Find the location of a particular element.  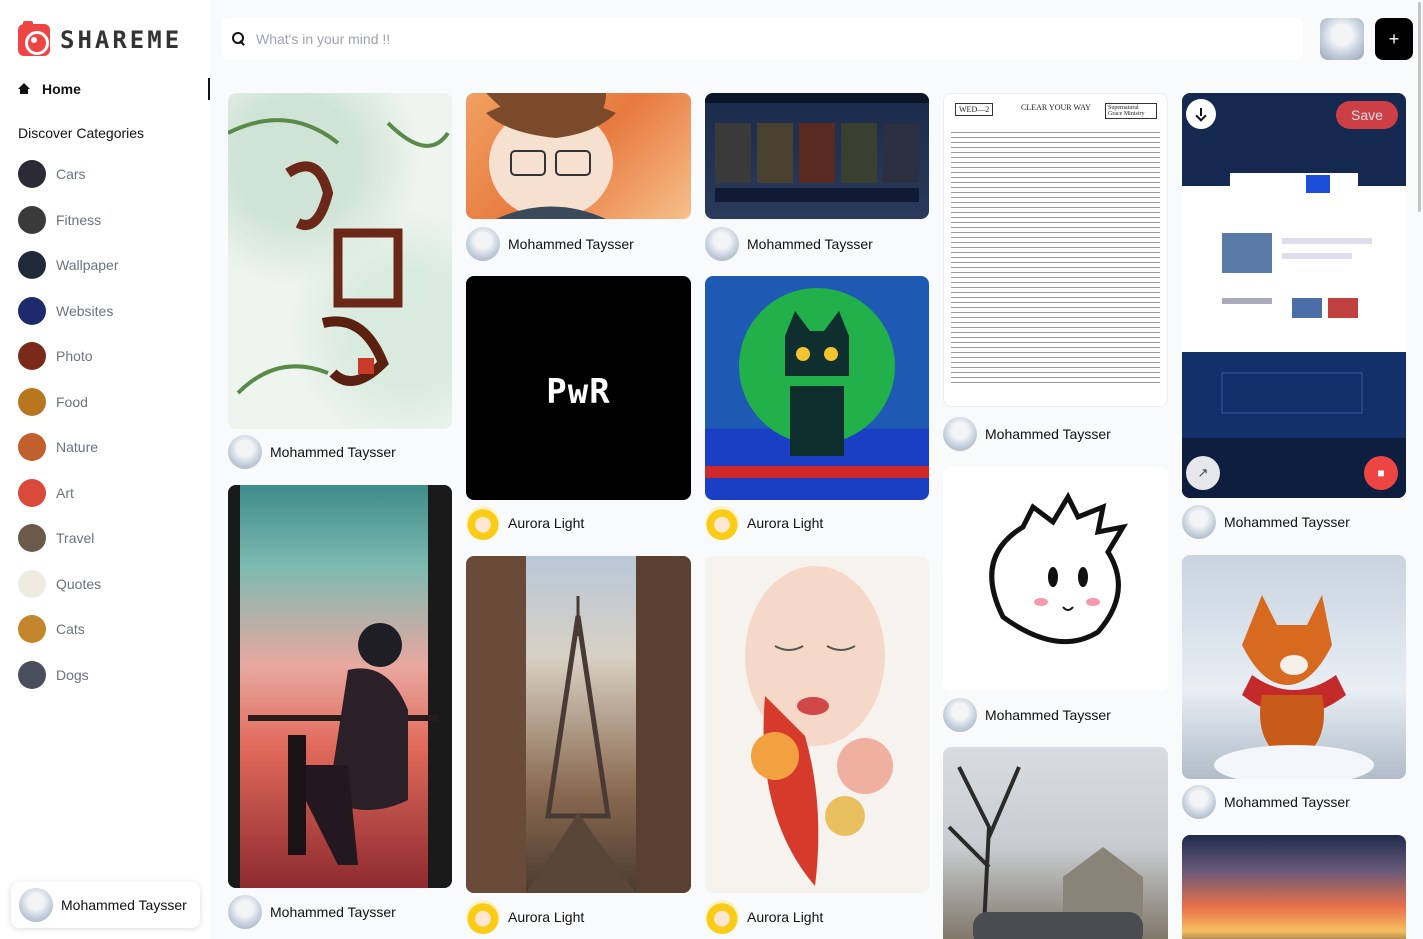

scrollbar is located at coordinates (1420, 469).